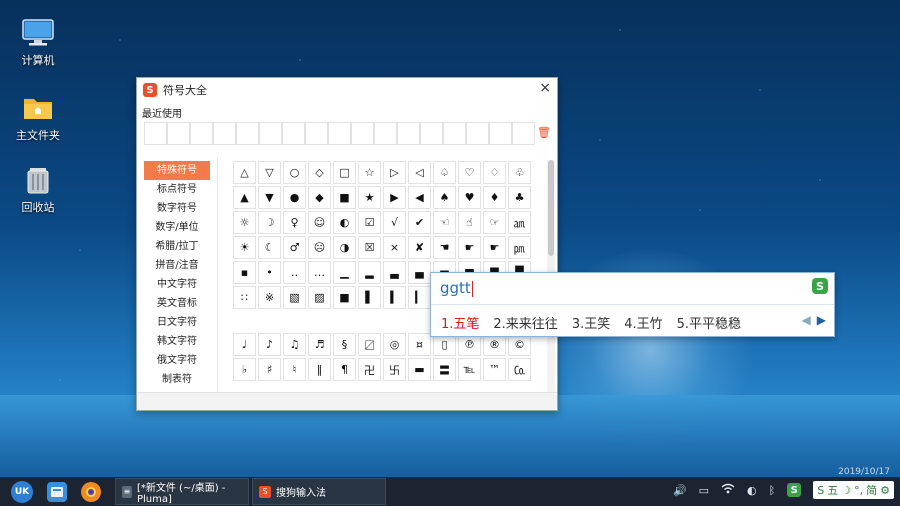  What do you see at coordinates (319, 172) in the screenshot?
I see `symbol-cell: ◇` at bounding box center [319, 172].